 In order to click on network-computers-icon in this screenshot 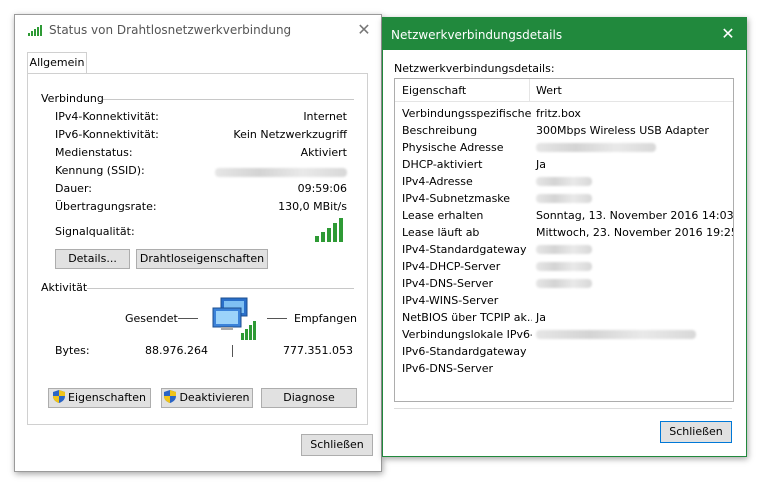, I will do `click(234, 318)`.